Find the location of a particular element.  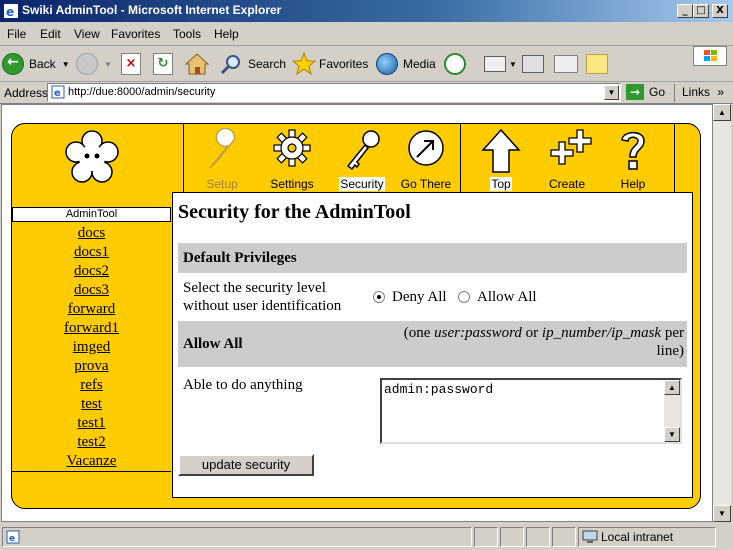

allow-all-textarea: admin:password ▲ ▼ is located at coordinates (531, 411).